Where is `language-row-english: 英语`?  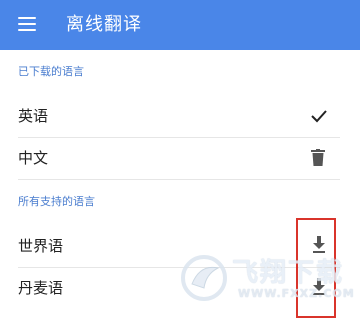
language-row-english: 英语 is located at coordinates (170, 116).